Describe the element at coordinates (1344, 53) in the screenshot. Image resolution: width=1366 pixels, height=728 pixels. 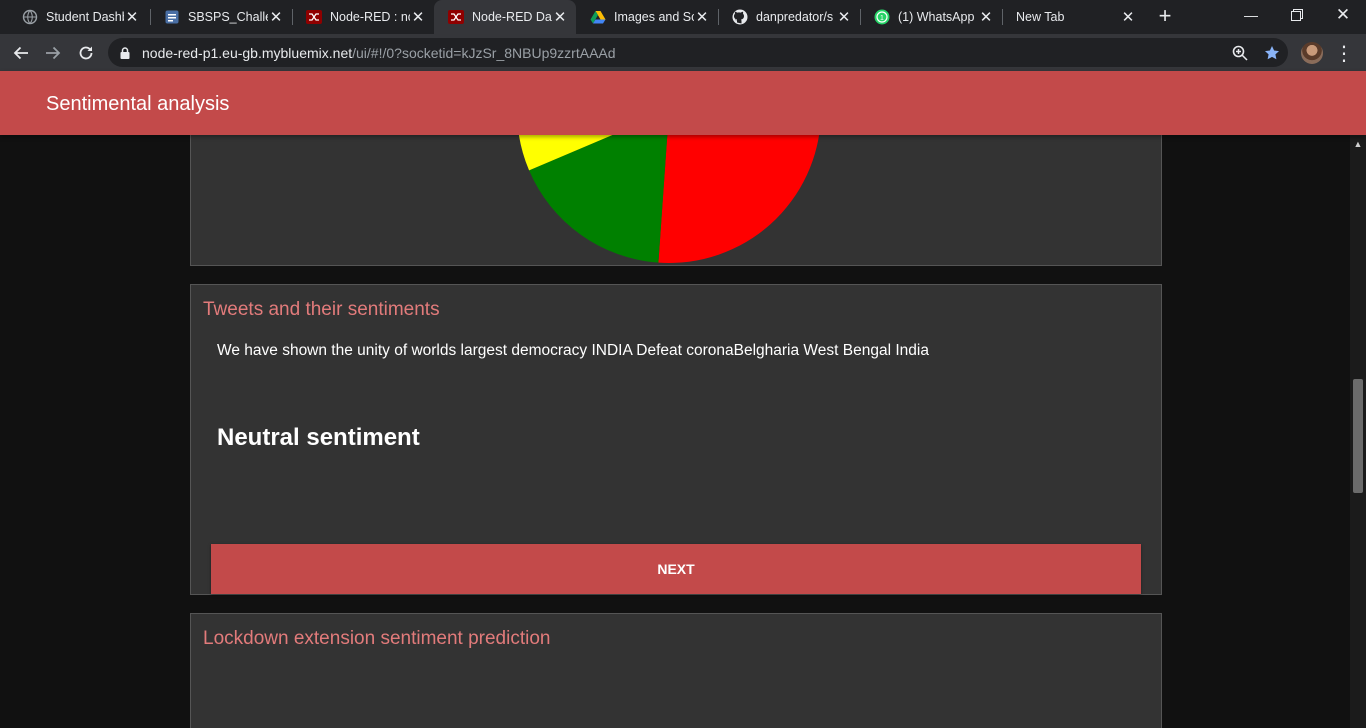
I see `kebab-menu-icon: ⋮` at that location.